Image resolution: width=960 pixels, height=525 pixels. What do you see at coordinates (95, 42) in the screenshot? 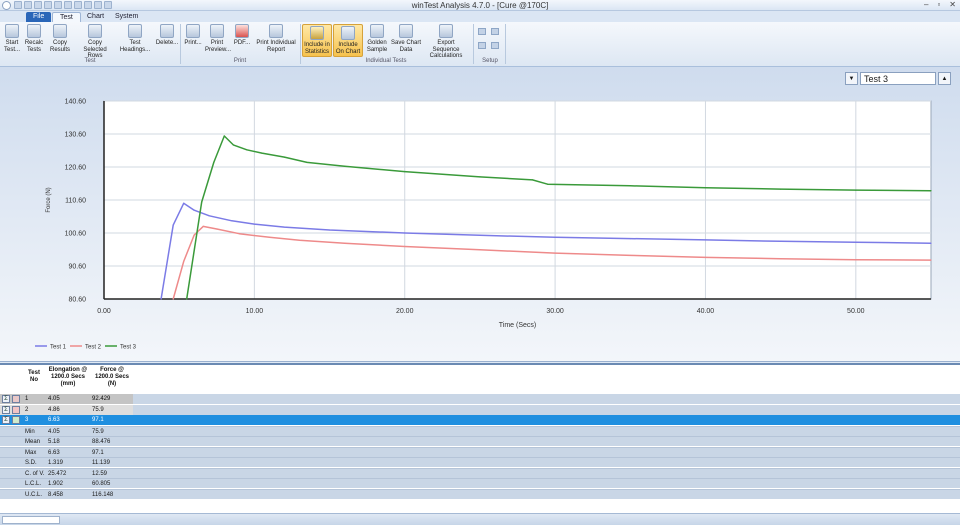
I see `copy-selected-rows-button: Copy Selected Rows` at bounding box center [95, 42].